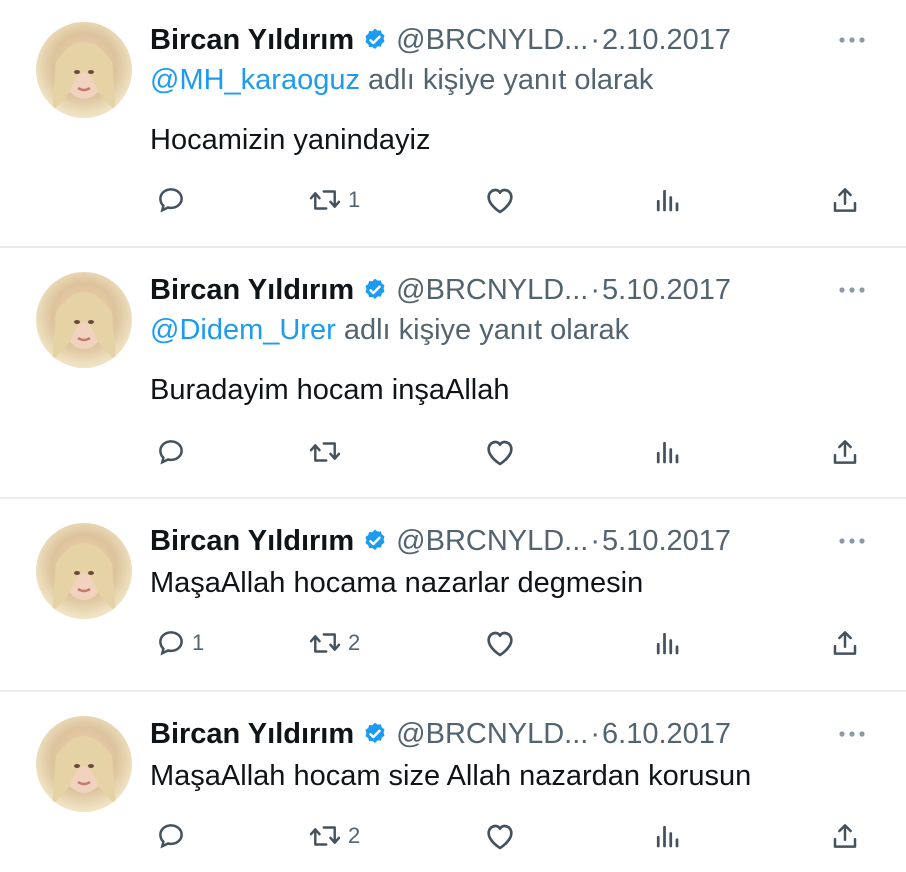  What do you see at coordinates (243, 330) in the screenshot?
I see `mention-link: @Didem_Urer` at bounding box center [243, 330].